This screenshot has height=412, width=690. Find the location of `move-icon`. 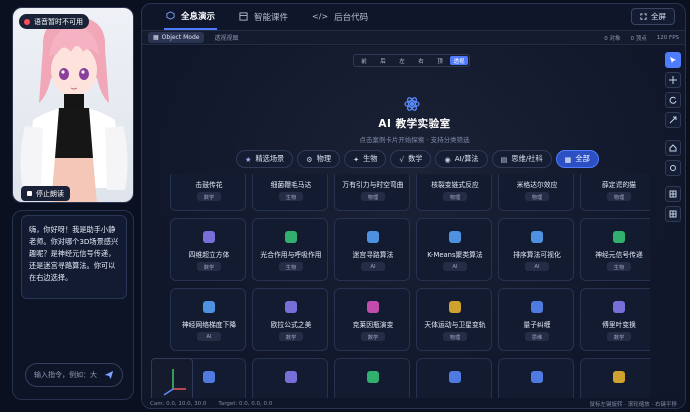

move-icon is located at coordinates (673, 80).